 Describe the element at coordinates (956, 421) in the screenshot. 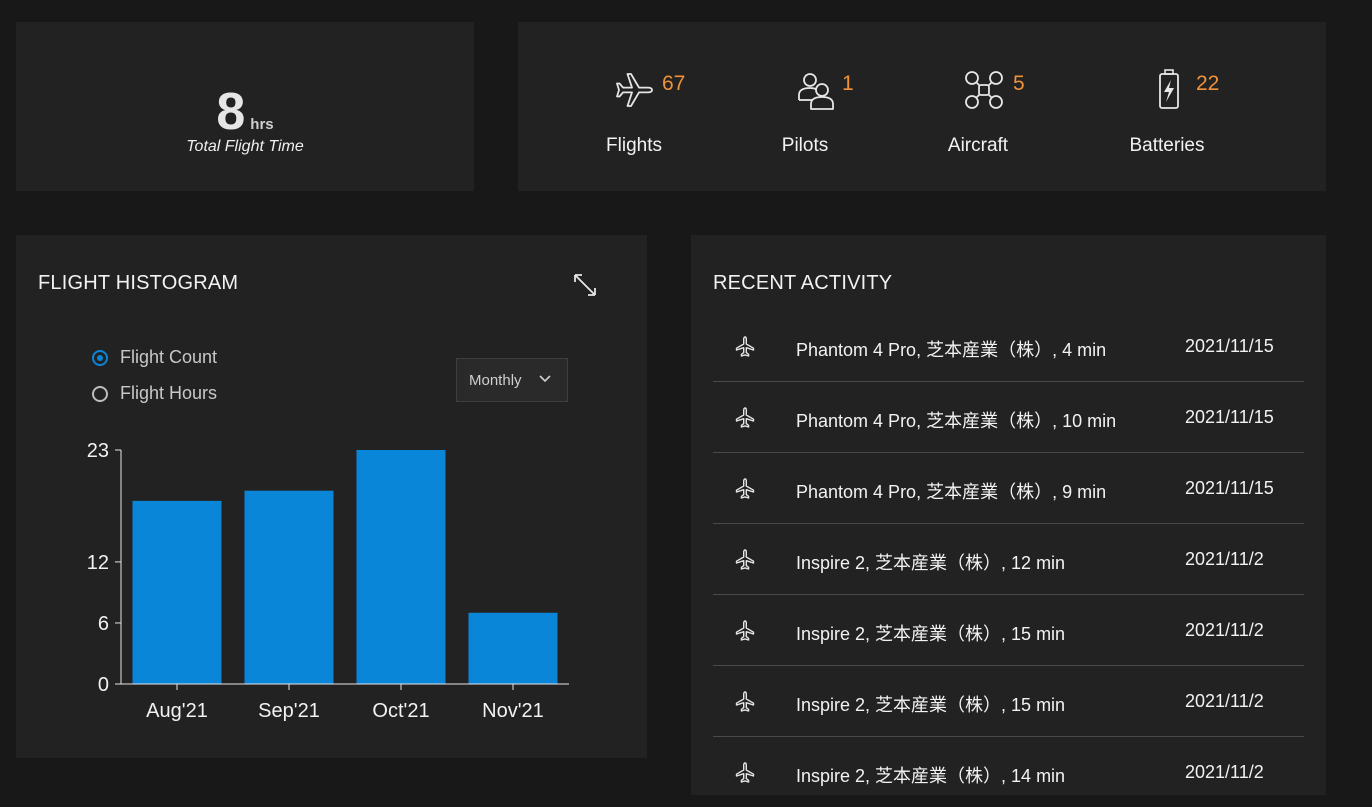

I see `activity-description: Phantom 4 Pro, 芝本産業（株）, 10 min` at that location.